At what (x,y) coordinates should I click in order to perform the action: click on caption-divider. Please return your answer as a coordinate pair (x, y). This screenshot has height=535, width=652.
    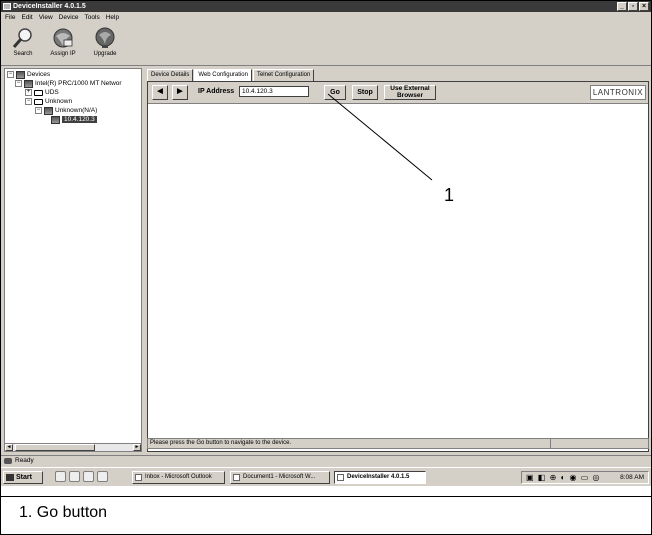
    Looking at the image, I should click on (326, 496).